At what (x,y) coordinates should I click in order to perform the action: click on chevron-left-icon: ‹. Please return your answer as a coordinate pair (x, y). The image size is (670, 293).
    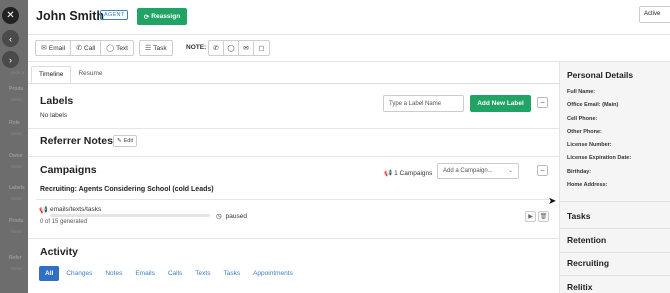
    Looking at the image, I should click on (10, 38).